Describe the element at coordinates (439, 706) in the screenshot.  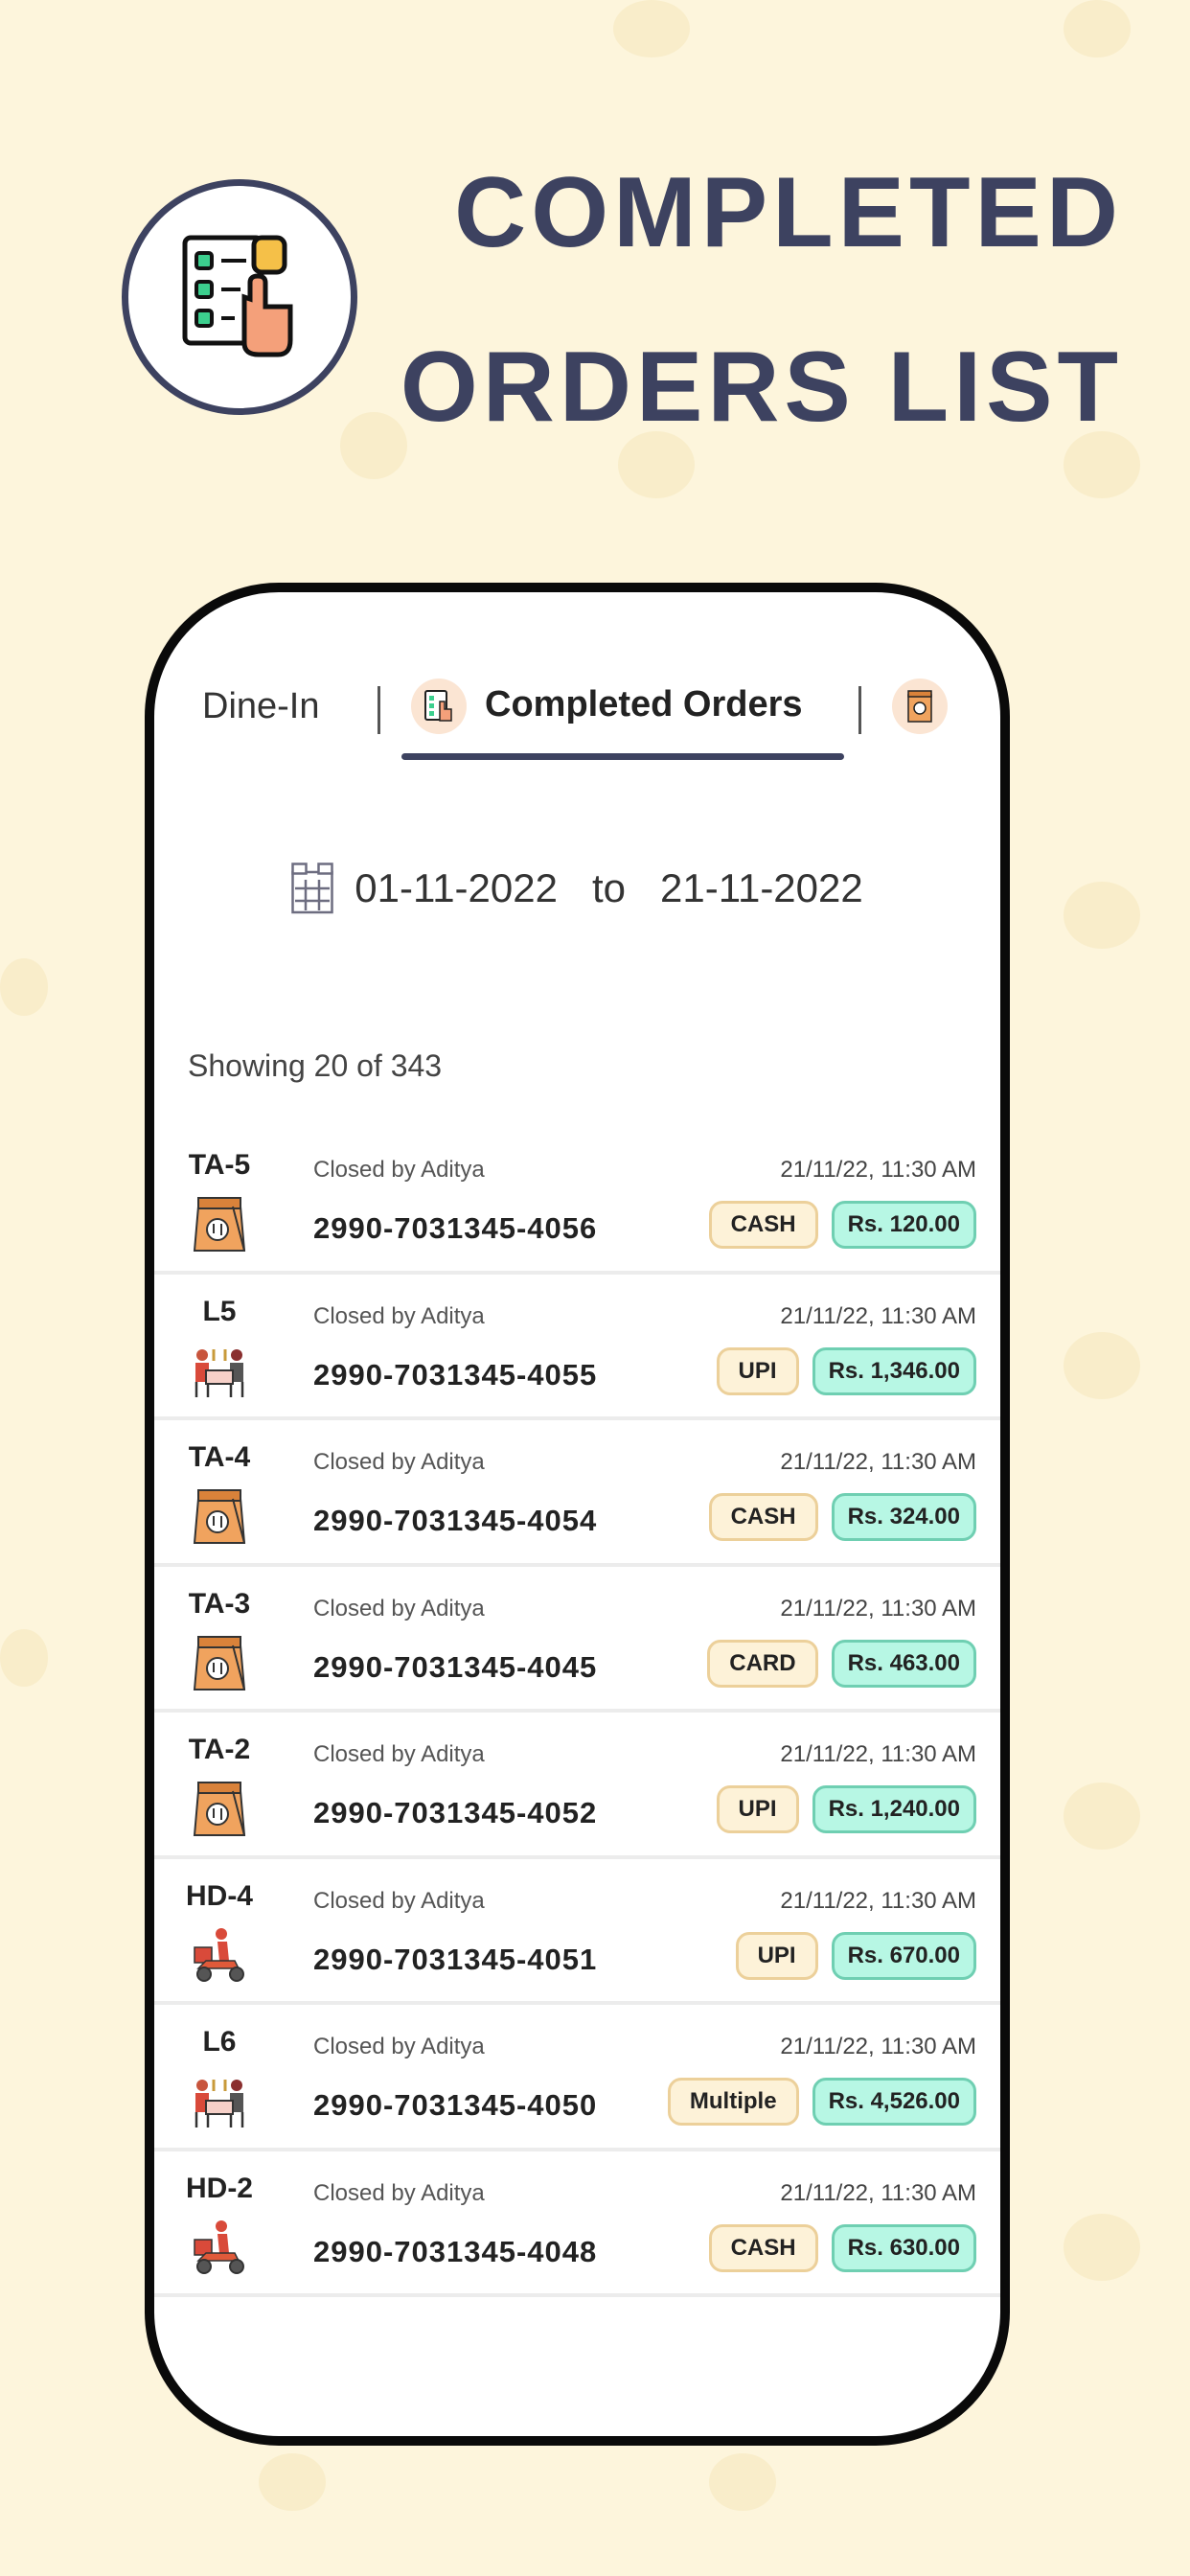
I see `order-list-icon` at that location.